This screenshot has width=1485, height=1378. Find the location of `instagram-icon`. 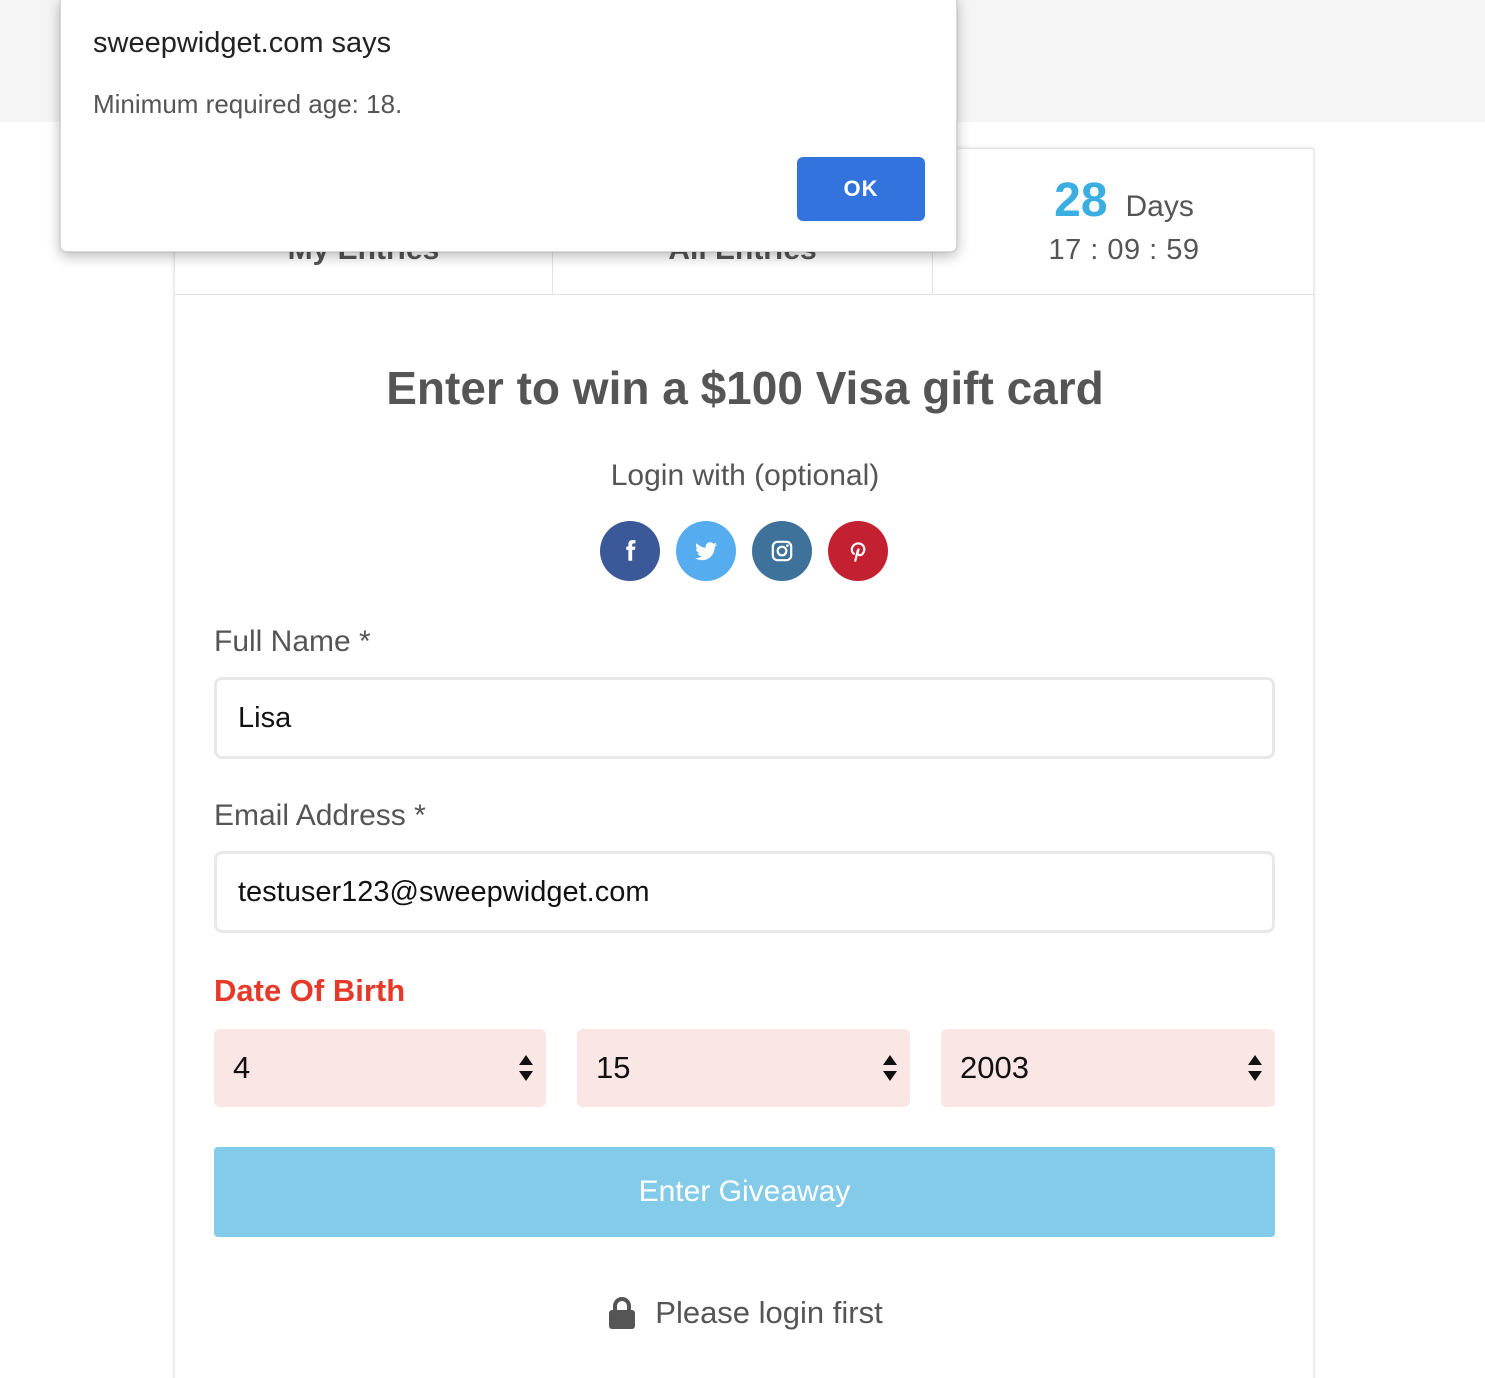

instagram-icon is located at coordinates (782, 551).